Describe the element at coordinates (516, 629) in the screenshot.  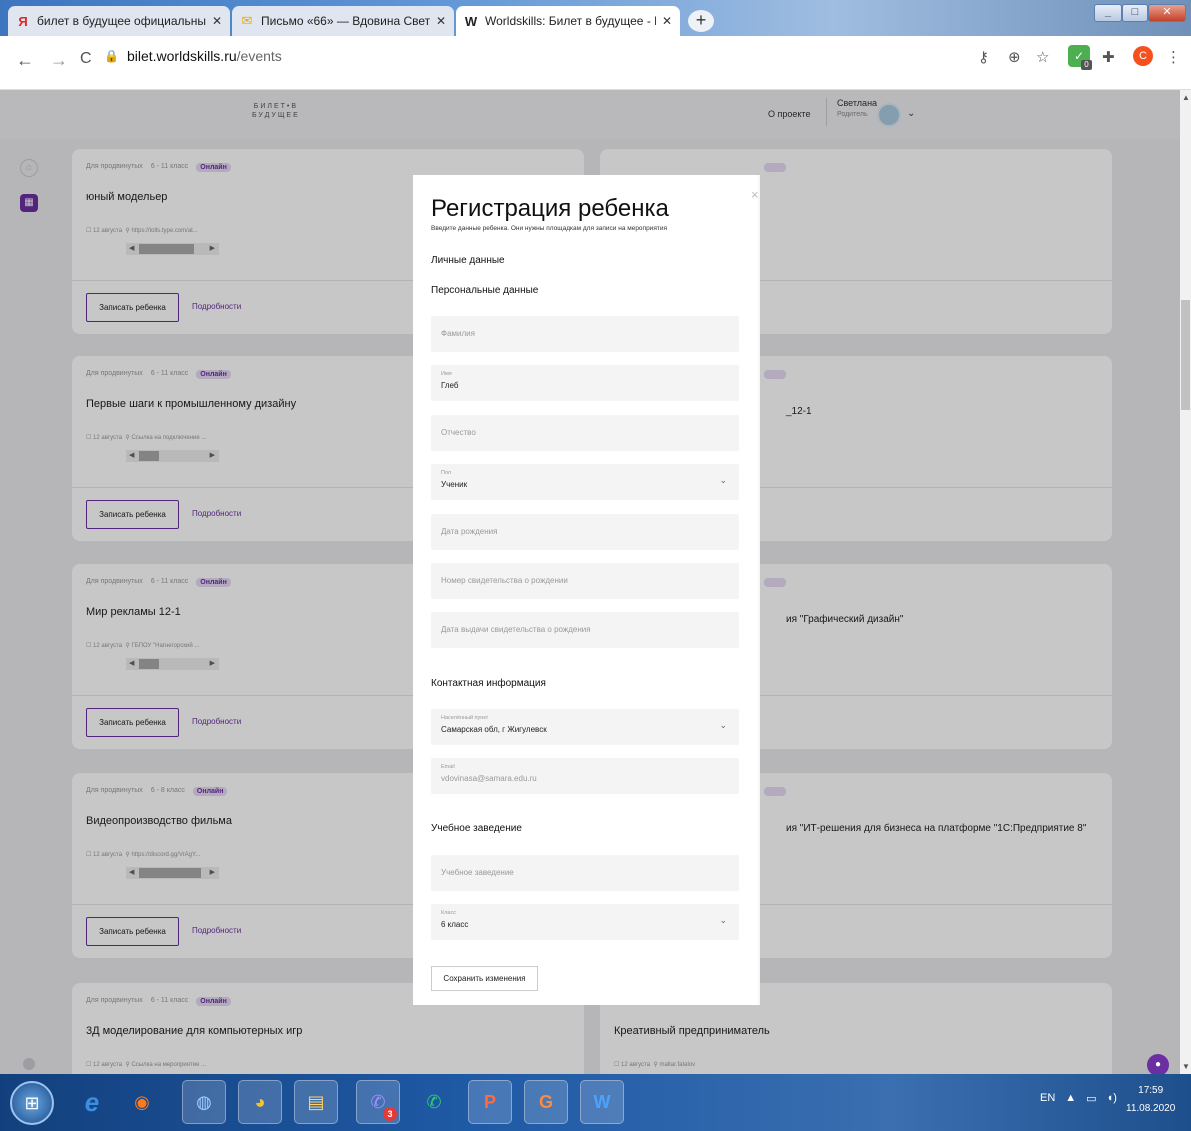
I see `placeholder: Дата выдачи свидетельства о рождения` at that location.